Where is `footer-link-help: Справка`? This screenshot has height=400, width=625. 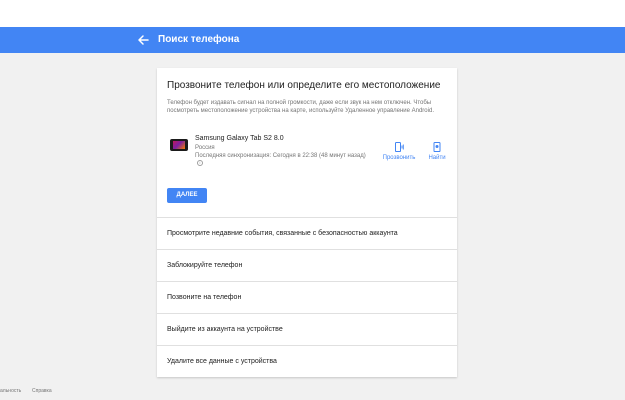
footer-link-help: Справка is located at coordinates (42, 391).